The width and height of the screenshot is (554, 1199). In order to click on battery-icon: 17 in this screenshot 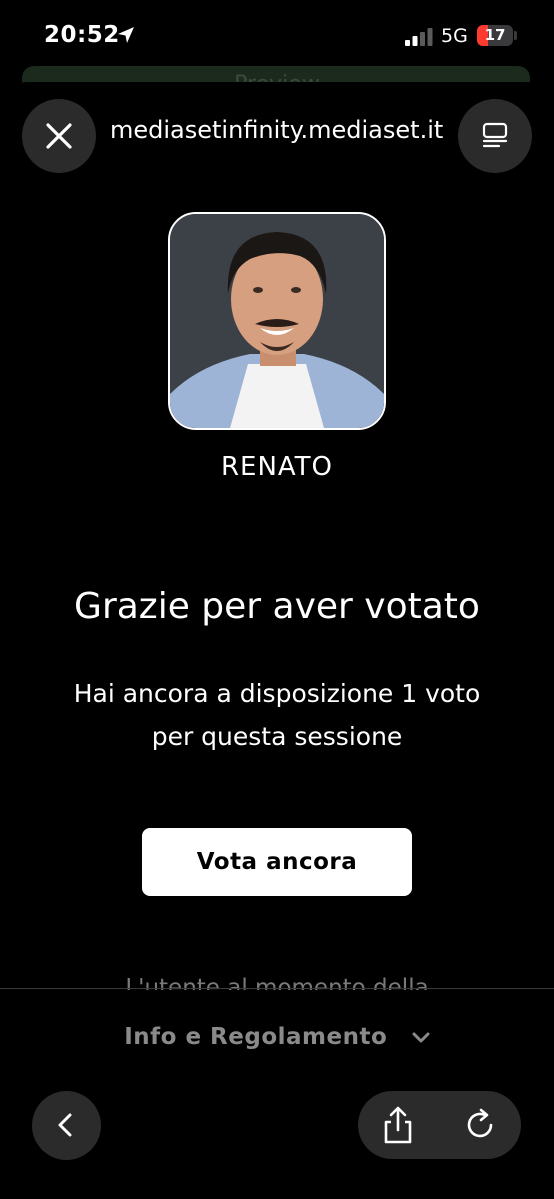, I will do `click(495, 35)`.